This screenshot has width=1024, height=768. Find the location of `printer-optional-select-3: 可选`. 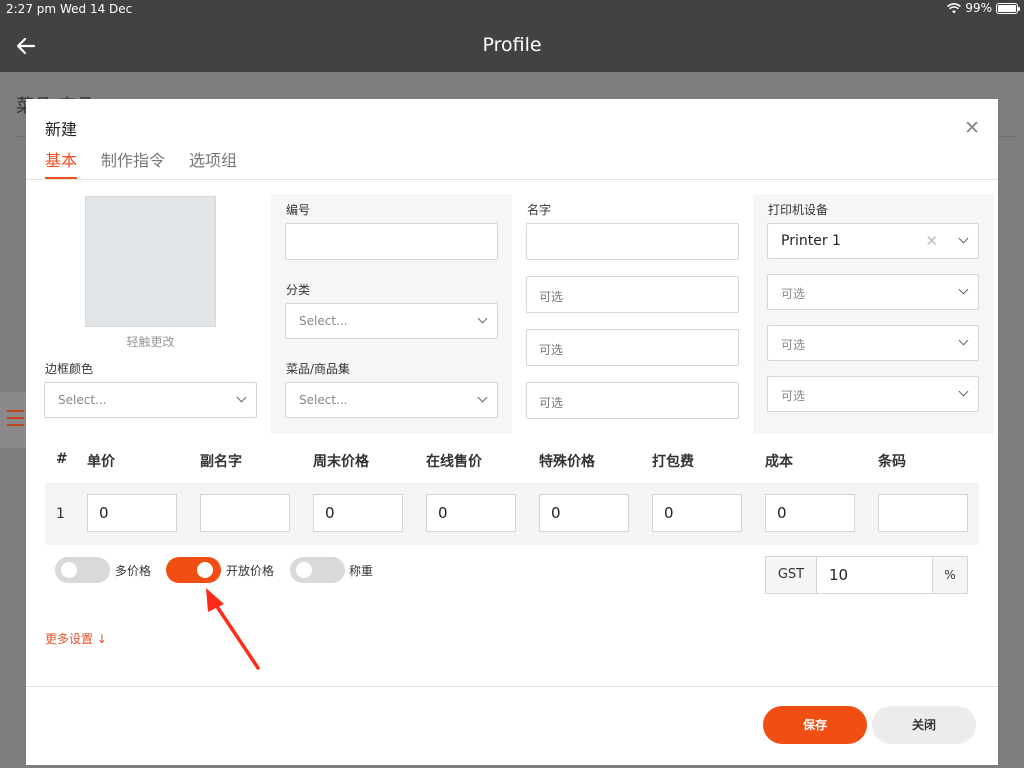

printer-optional-select-3: 可选 is located at coordinates (873, 394).